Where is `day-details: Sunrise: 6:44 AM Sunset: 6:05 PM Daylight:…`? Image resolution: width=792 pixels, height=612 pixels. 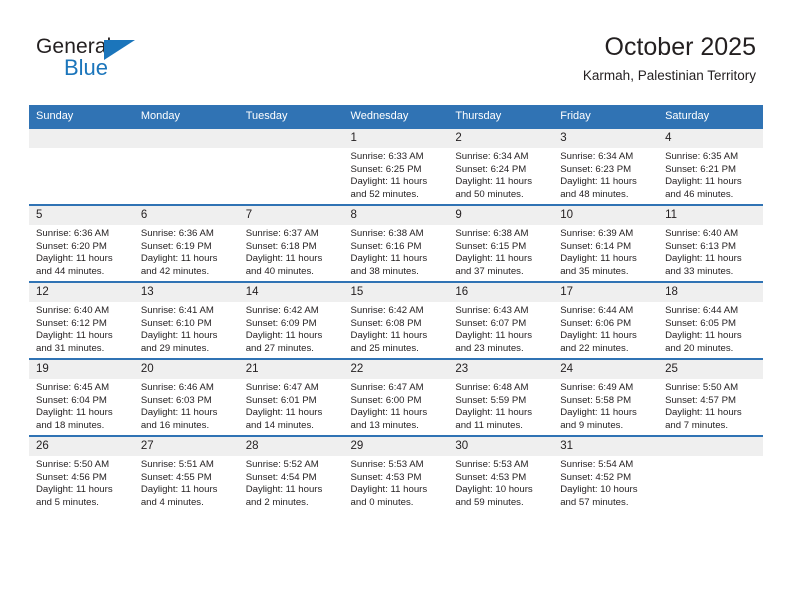
day-details: Sunrise: 6:44 AM Sunset: 6:05 PM Daylight:… is located at coordinates (710, 328).